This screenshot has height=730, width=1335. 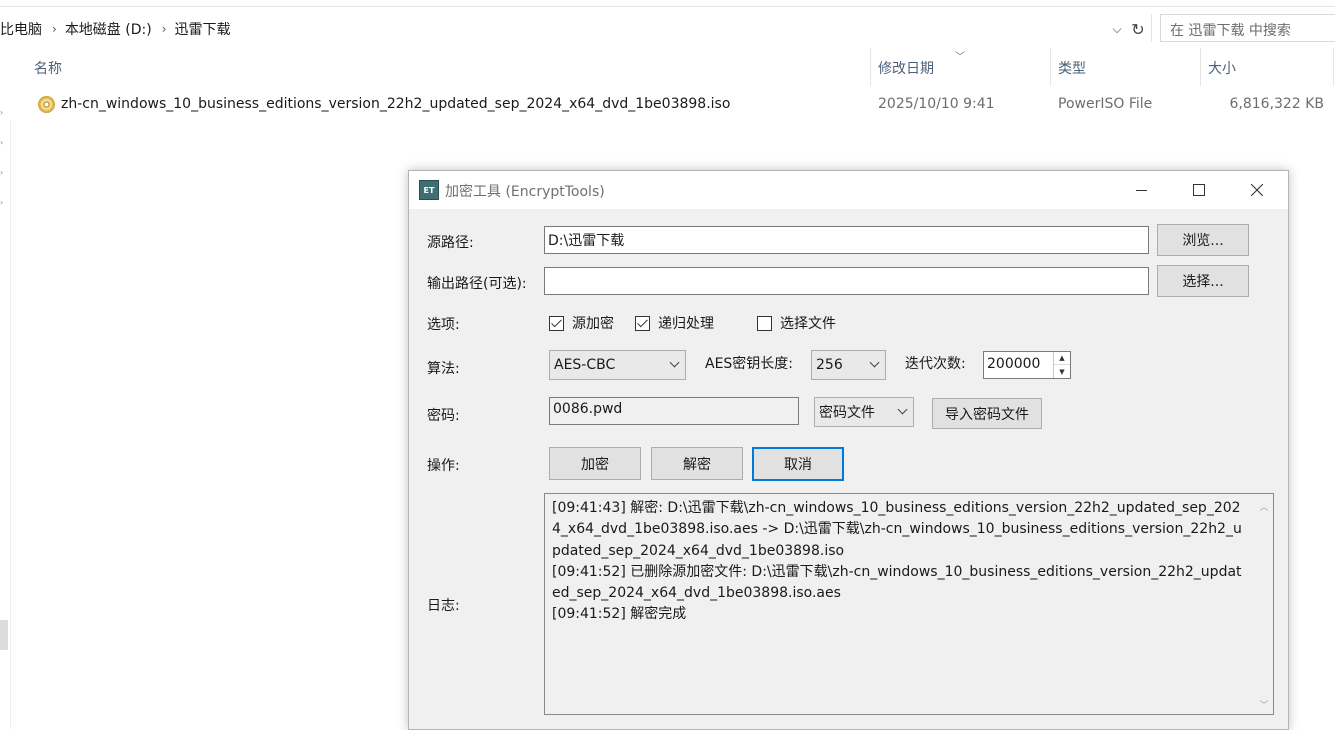 I want to click on stepper-down-icon: ▼, so click(x=1062, y=371).